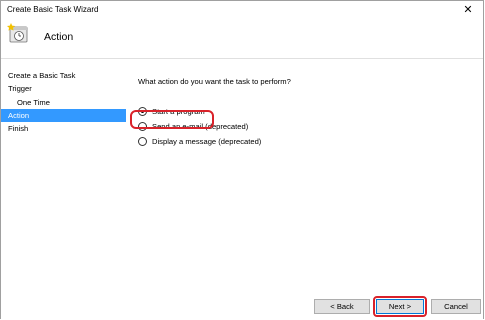 This screenshot has height=320, width=485. I want to click on step-one-time: One Time, so click(33, 102).